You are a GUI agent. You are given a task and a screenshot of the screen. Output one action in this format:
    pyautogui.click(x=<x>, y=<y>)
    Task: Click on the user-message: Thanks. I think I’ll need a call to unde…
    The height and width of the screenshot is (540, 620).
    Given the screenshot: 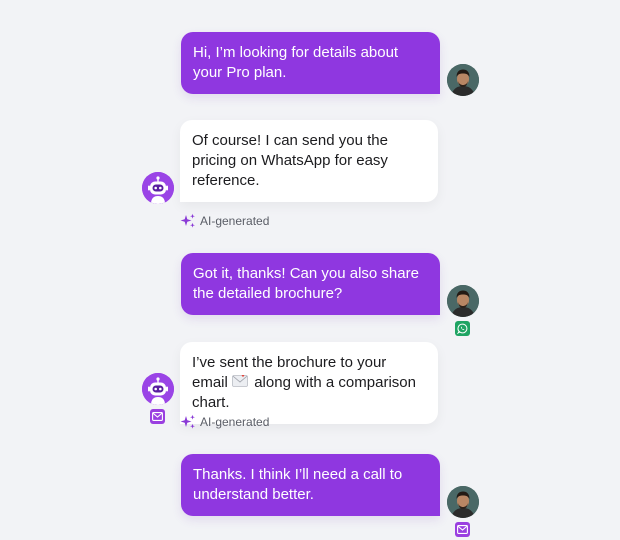 What is the action you would take?
    pyautogui.click(x=310, y=485)
    